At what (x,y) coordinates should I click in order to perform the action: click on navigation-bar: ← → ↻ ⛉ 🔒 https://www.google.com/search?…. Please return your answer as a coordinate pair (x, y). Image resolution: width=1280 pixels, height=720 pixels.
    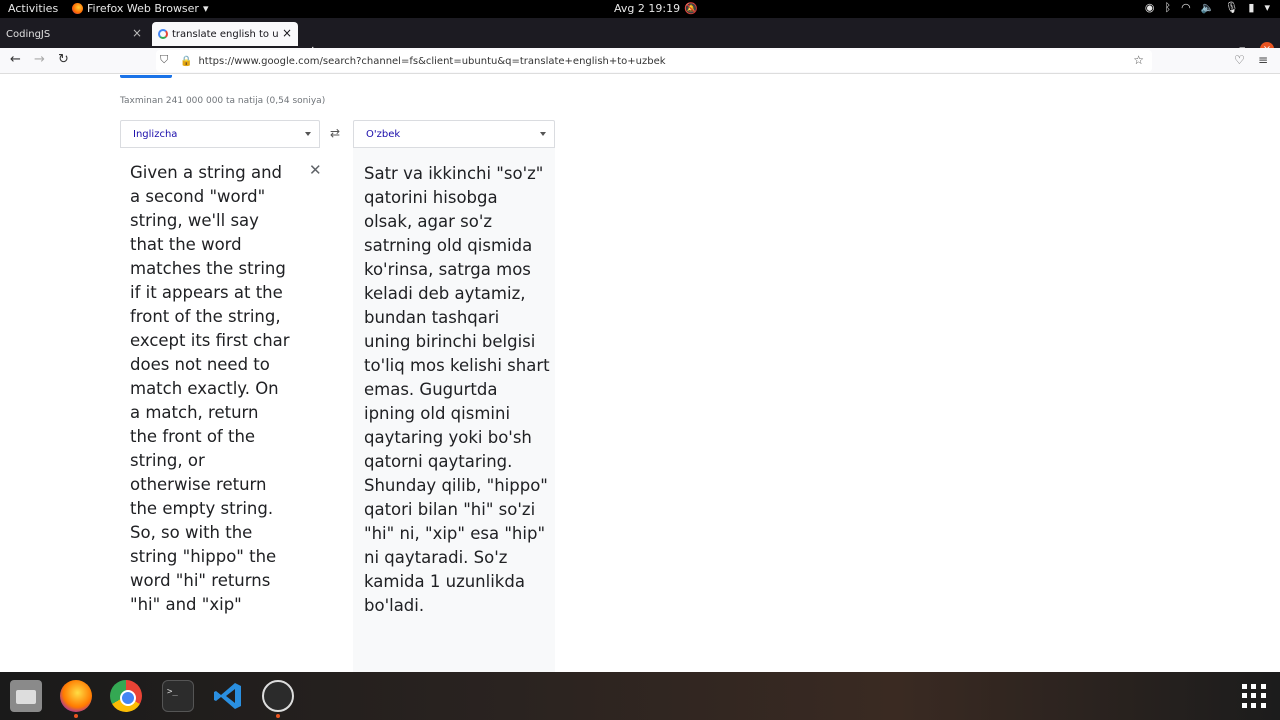
    Looking at the image, I should click on (640, 61).